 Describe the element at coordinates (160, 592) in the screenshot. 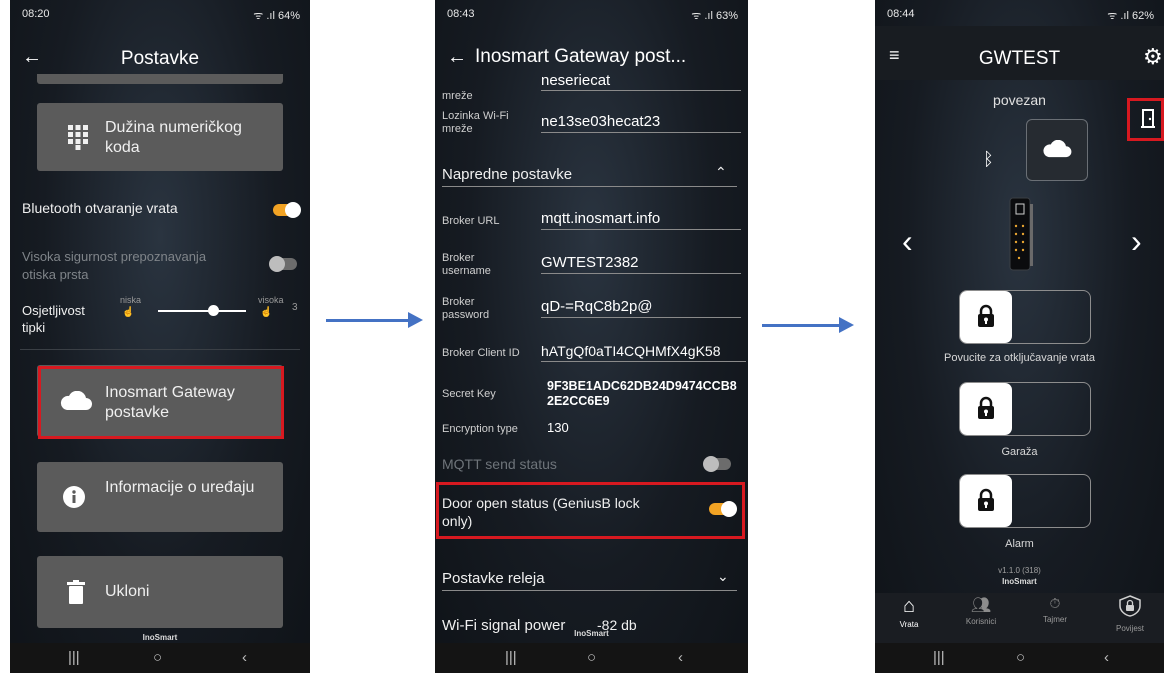

I see `remove-button: Ukloni` at that location.